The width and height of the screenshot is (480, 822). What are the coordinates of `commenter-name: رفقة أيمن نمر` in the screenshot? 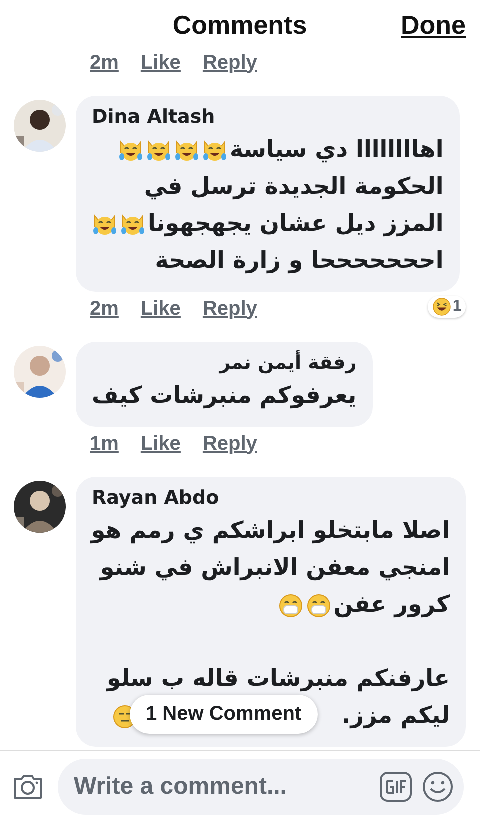 It's located at (224, 363).